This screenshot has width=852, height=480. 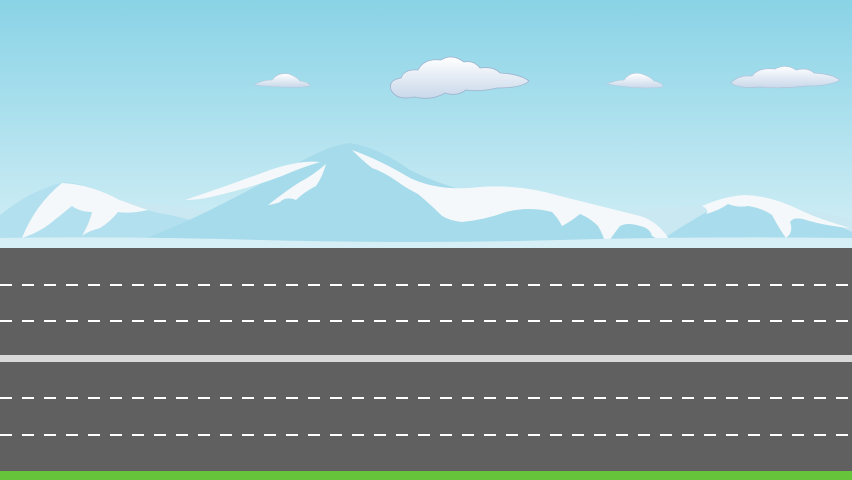 What do you see at coordinates (426, 475) in the screenshot?
I see `grass-strip` at bounding box center [426, 475].